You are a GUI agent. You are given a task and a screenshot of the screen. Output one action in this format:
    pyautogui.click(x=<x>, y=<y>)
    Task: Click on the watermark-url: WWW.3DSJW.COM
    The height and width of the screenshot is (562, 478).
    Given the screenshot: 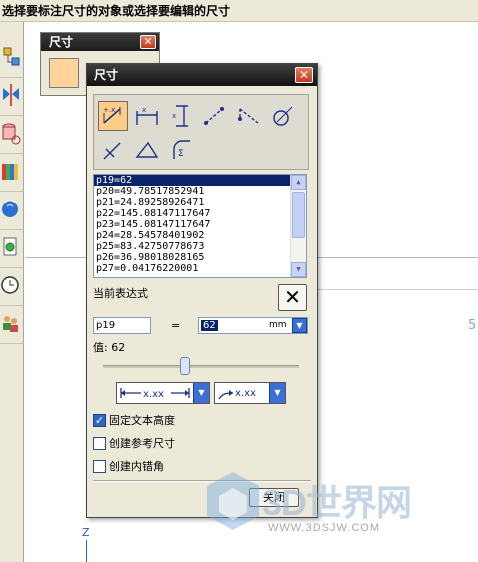 What is the action you would take?
    pyautogui.click(x=324, y=528)
    